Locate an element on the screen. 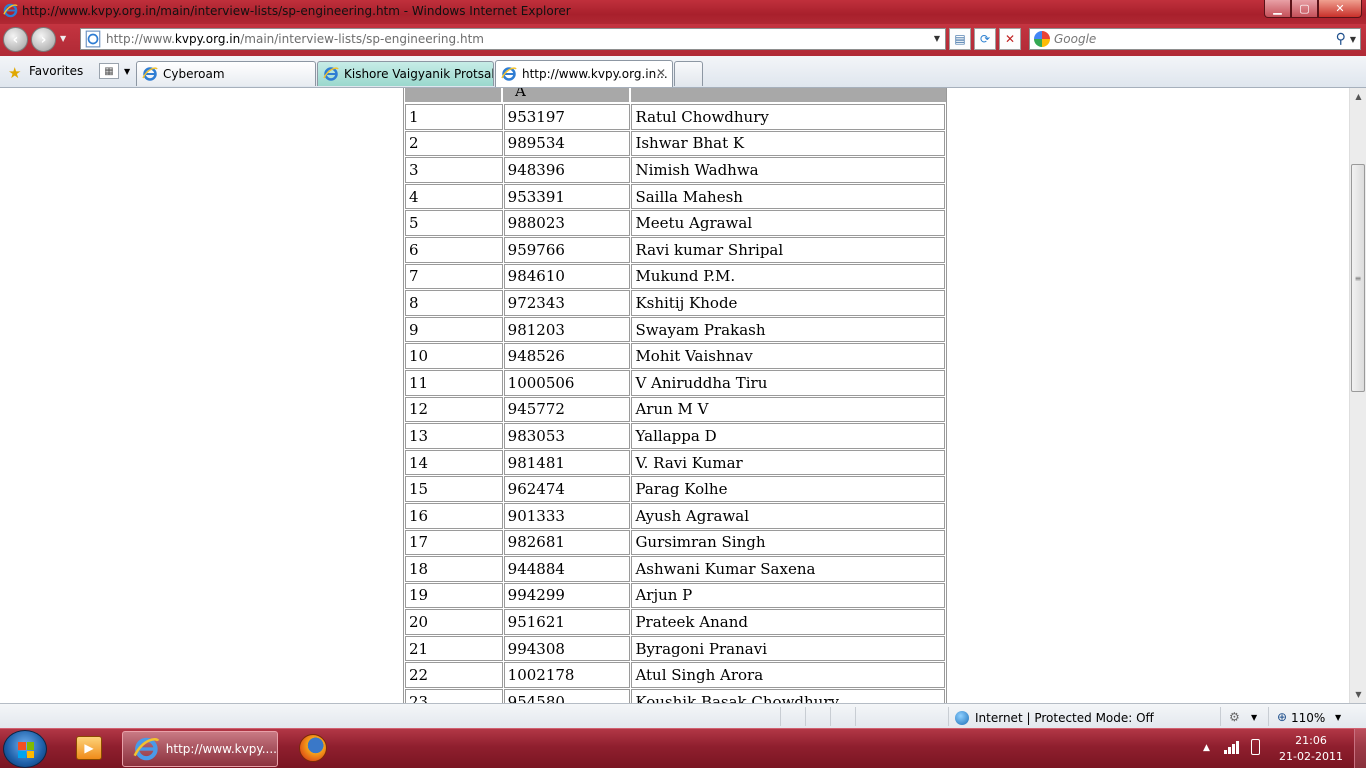 The width and height of the screenshot is (1366, 768). close-button: ✕ is located at coordinates (1340, 9).